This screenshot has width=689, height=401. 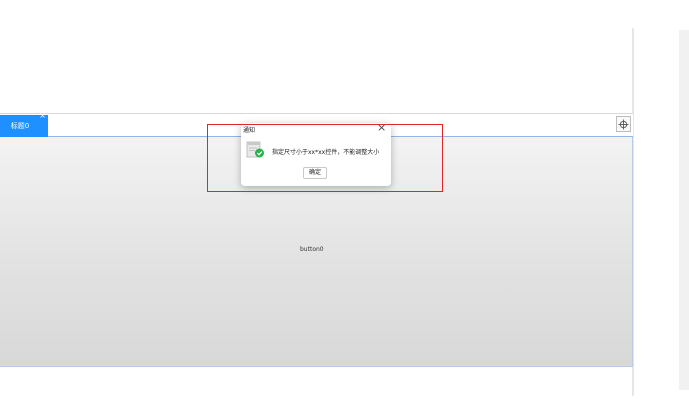 I want to click on plus-circle-icon, so click(x=623, y=124).